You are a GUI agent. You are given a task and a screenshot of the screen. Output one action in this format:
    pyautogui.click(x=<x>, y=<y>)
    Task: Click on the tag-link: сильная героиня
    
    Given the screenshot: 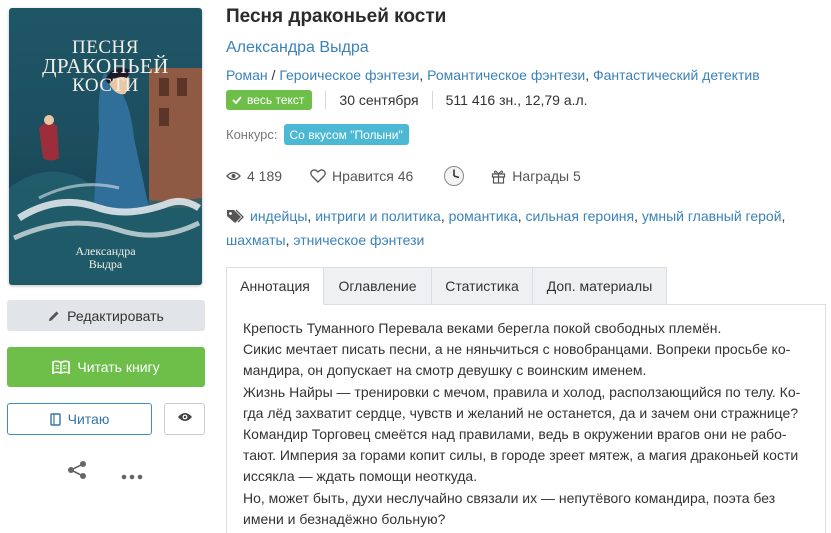 What is the action you would take?
    pyautogui.click(x=580, y=216)
    